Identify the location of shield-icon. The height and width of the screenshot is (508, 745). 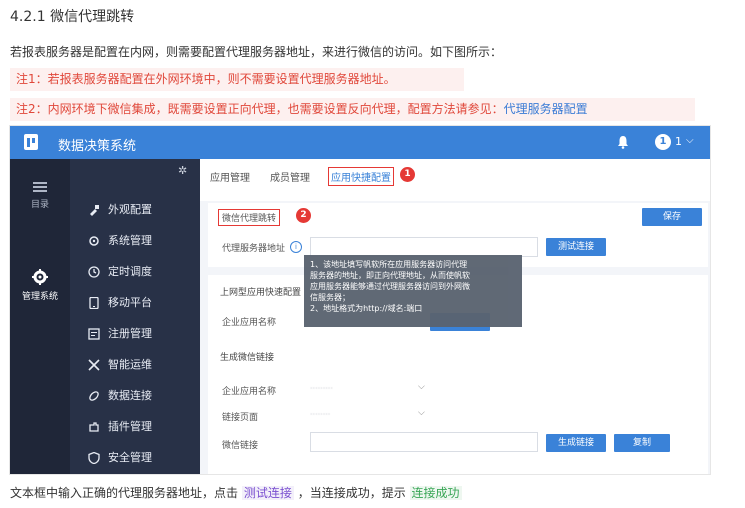
(94, 458).